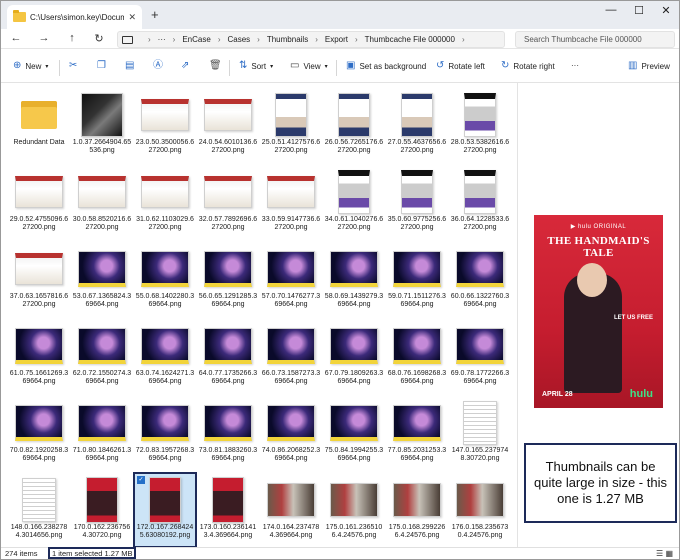  What do you see at coordinates (528, 66) in the screenshot?
I see `rotate-right-button: ↻ Rotate right` at bounding box center [528, 66].